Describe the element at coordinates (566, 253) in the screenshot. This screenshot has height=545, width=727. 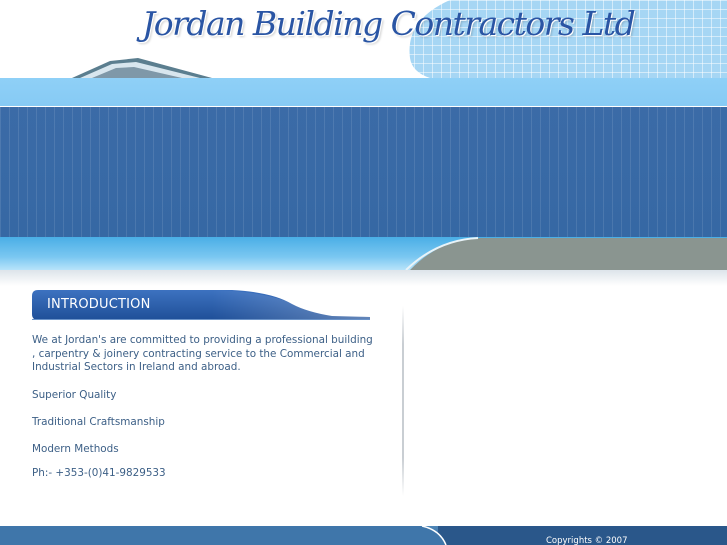
I see `sub-band-grey-wave` at that location.